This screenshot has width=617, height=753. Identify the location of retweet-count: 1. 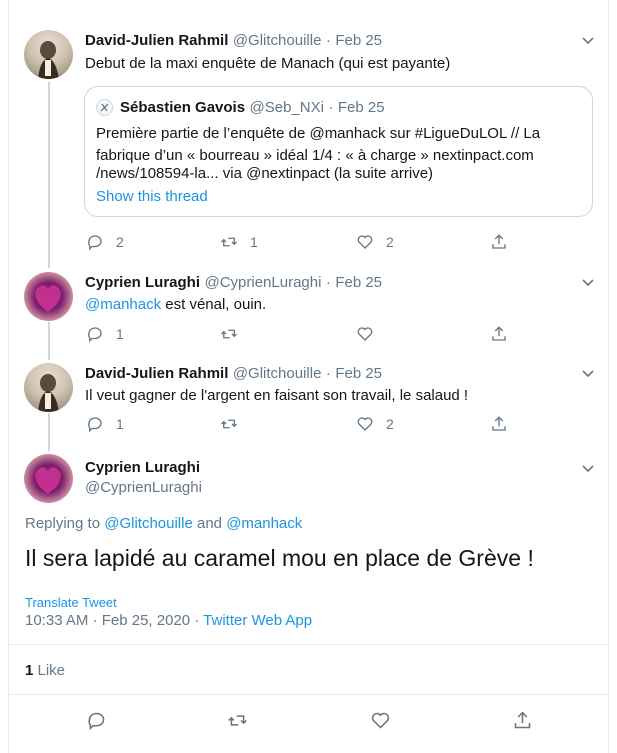
(254, 242).